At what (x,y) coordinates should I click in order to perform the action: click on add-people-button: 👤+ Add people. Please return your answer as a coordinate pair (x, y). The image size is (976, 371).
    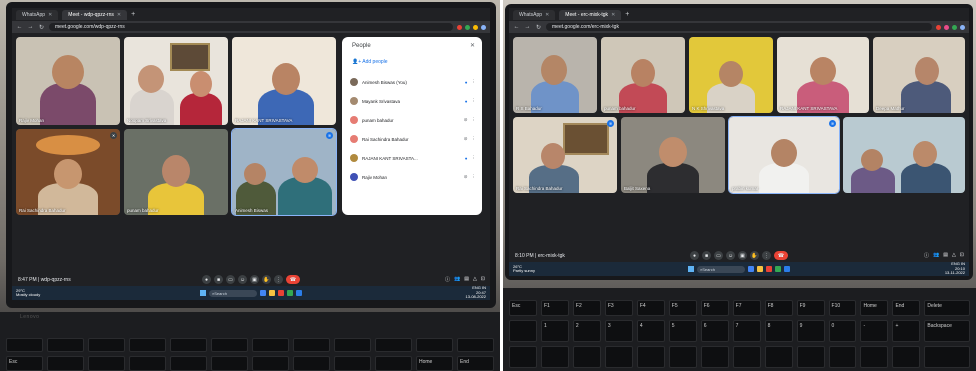
    Looking at the image, I should click on (370, 62).